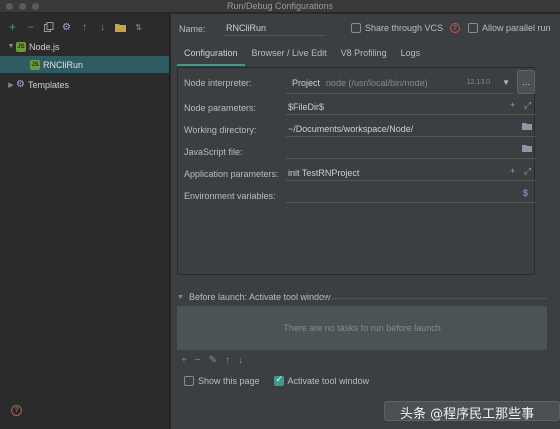 This screenshot has height=429, width=560. I want to click on before-launch-toolbar: + − ✎ ↑ ↓, so click(212, 360).